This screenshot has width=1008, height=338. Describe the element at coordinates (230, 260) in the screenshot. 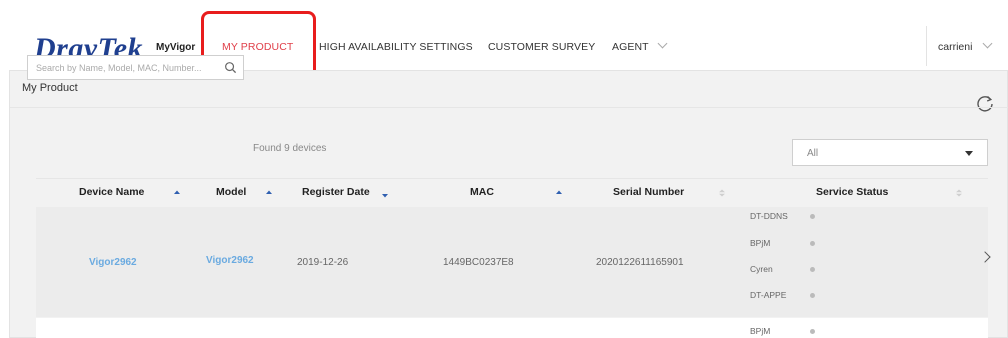

I see `model-link: Vigor2962` at that location.